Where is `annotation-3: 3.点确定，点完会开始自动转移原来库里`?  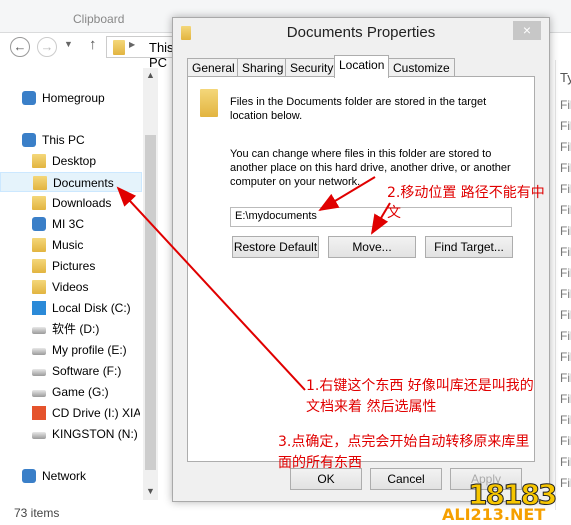
annotation-3: 3.点确定，点完会开始自动转移原来库里 is located at coordinates (404, 442).